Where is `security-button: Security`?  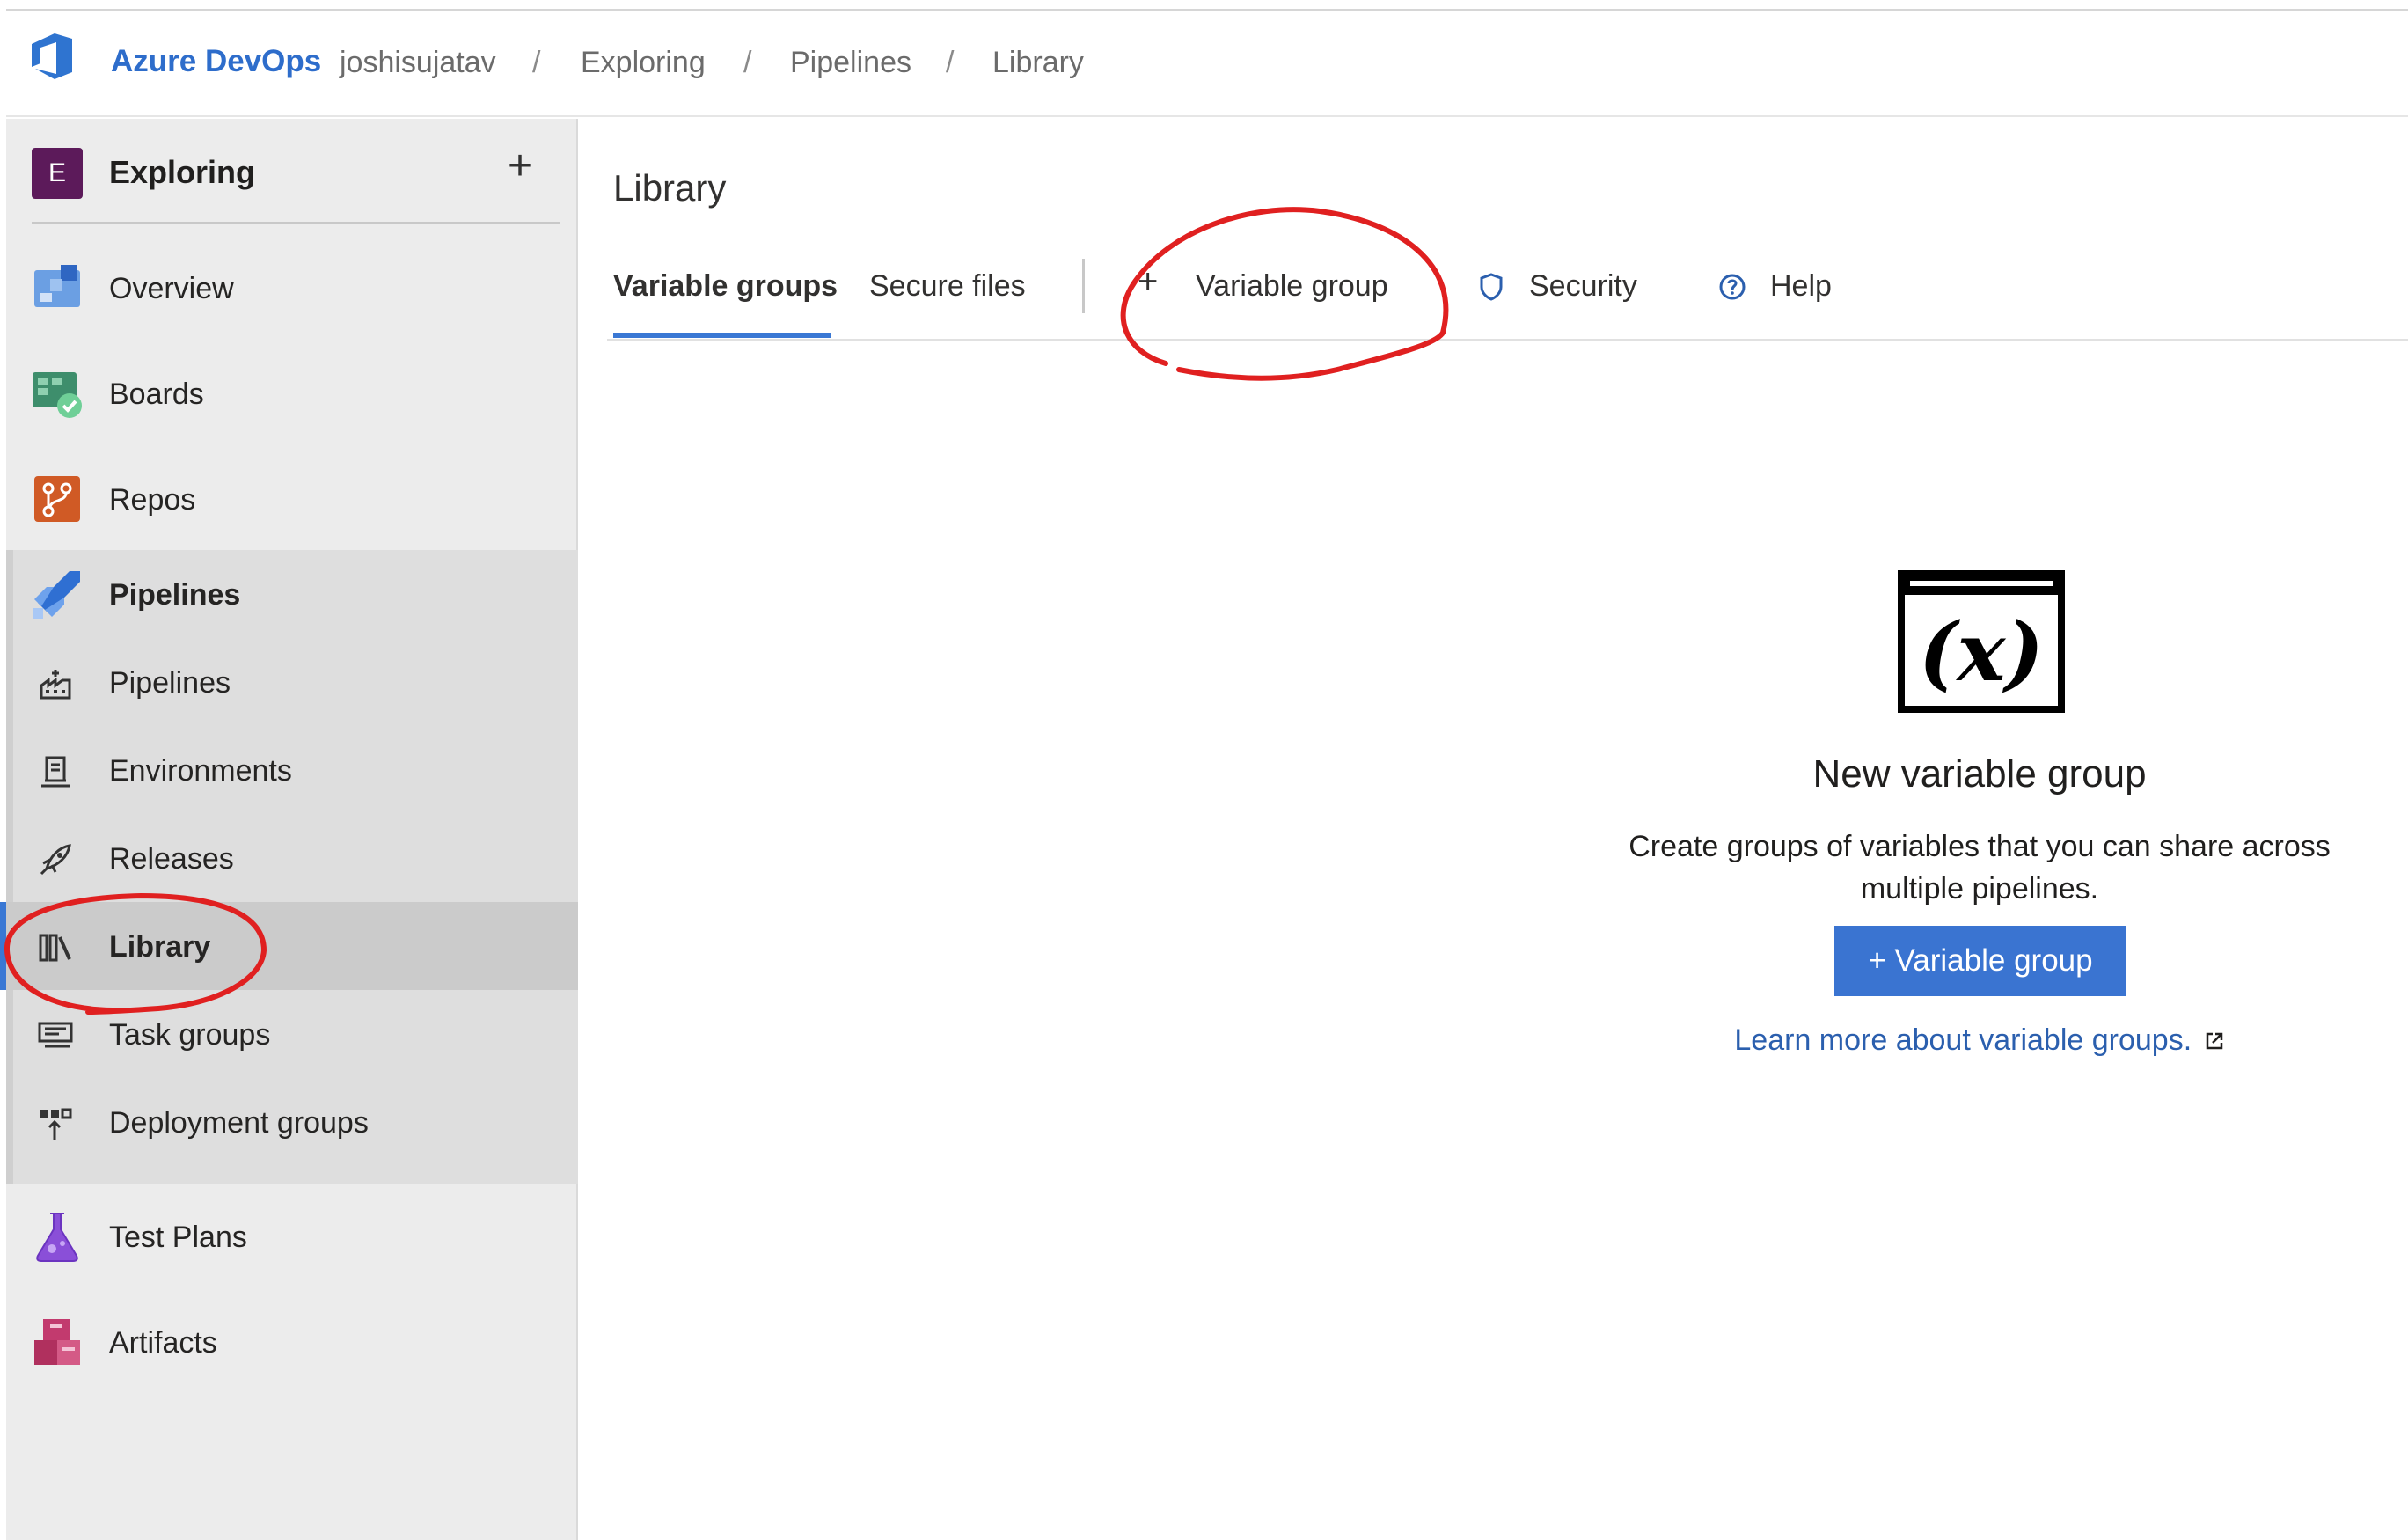
security-button: Security is located at coordinates (1583, 287).